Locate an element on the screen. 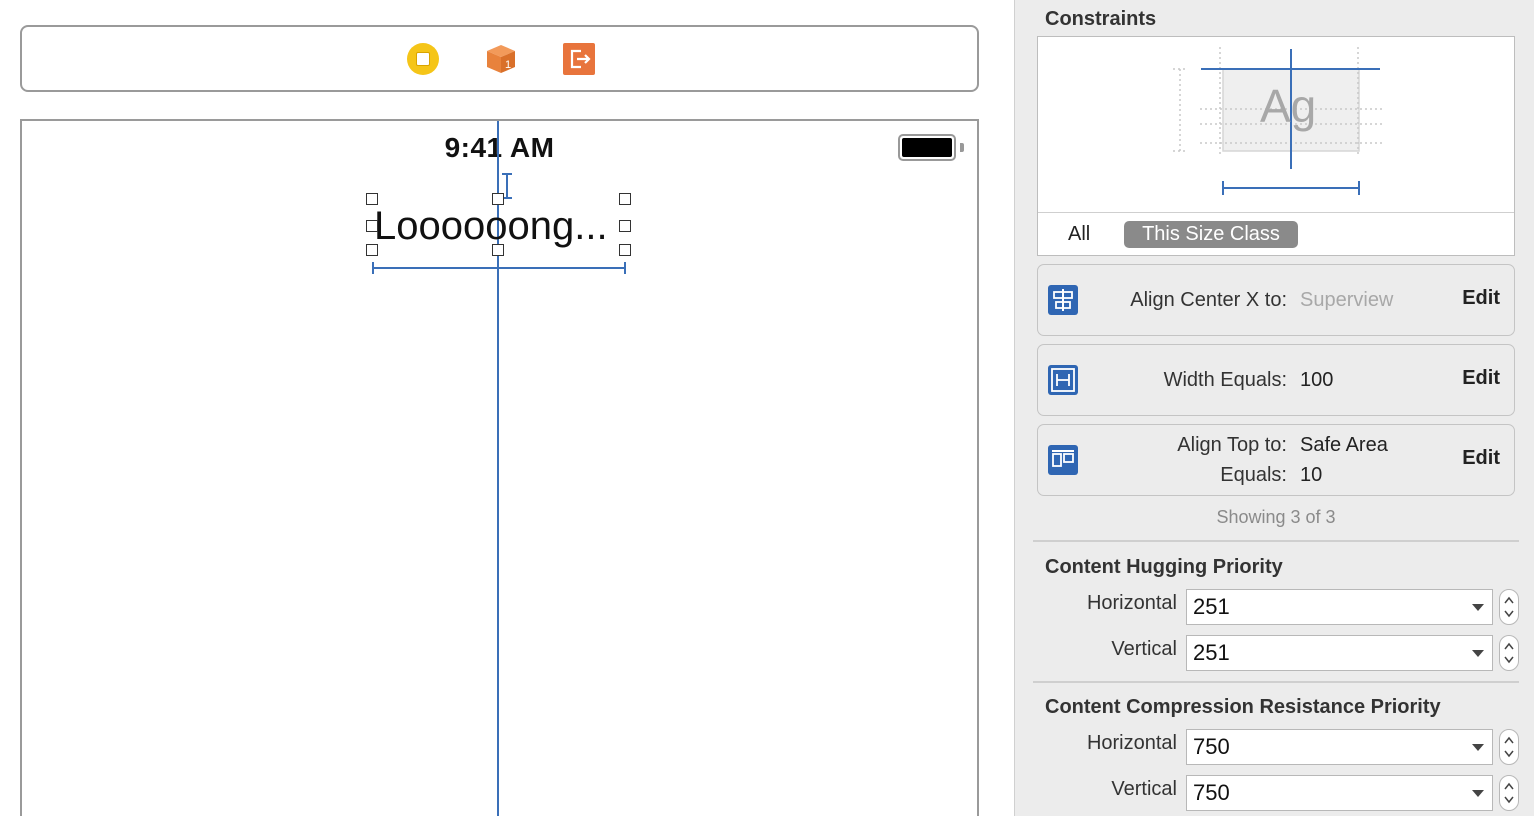 The image size is (1534, 816). width-constraint-line is located at coordinates (499, 268).